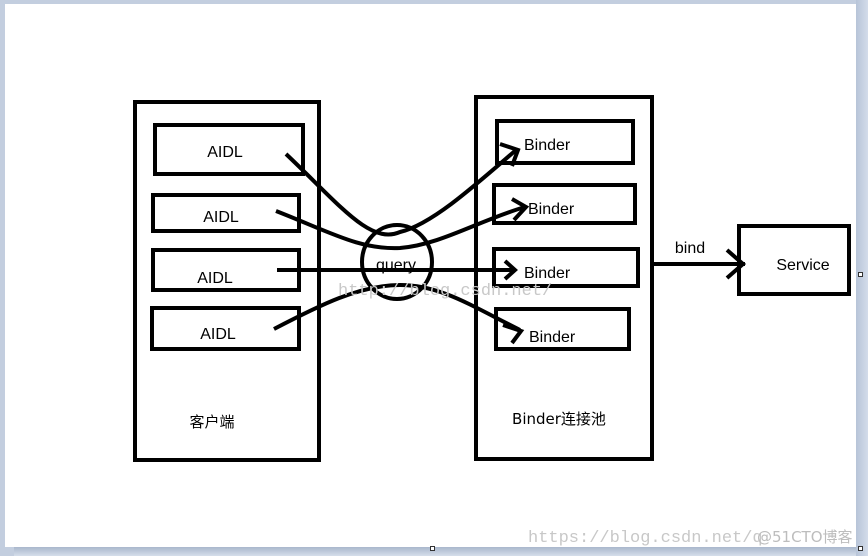 This screenshot has width=868, height=556. I want to click on watermark-center: http://blog.csdn.net/, so click(445, 291).